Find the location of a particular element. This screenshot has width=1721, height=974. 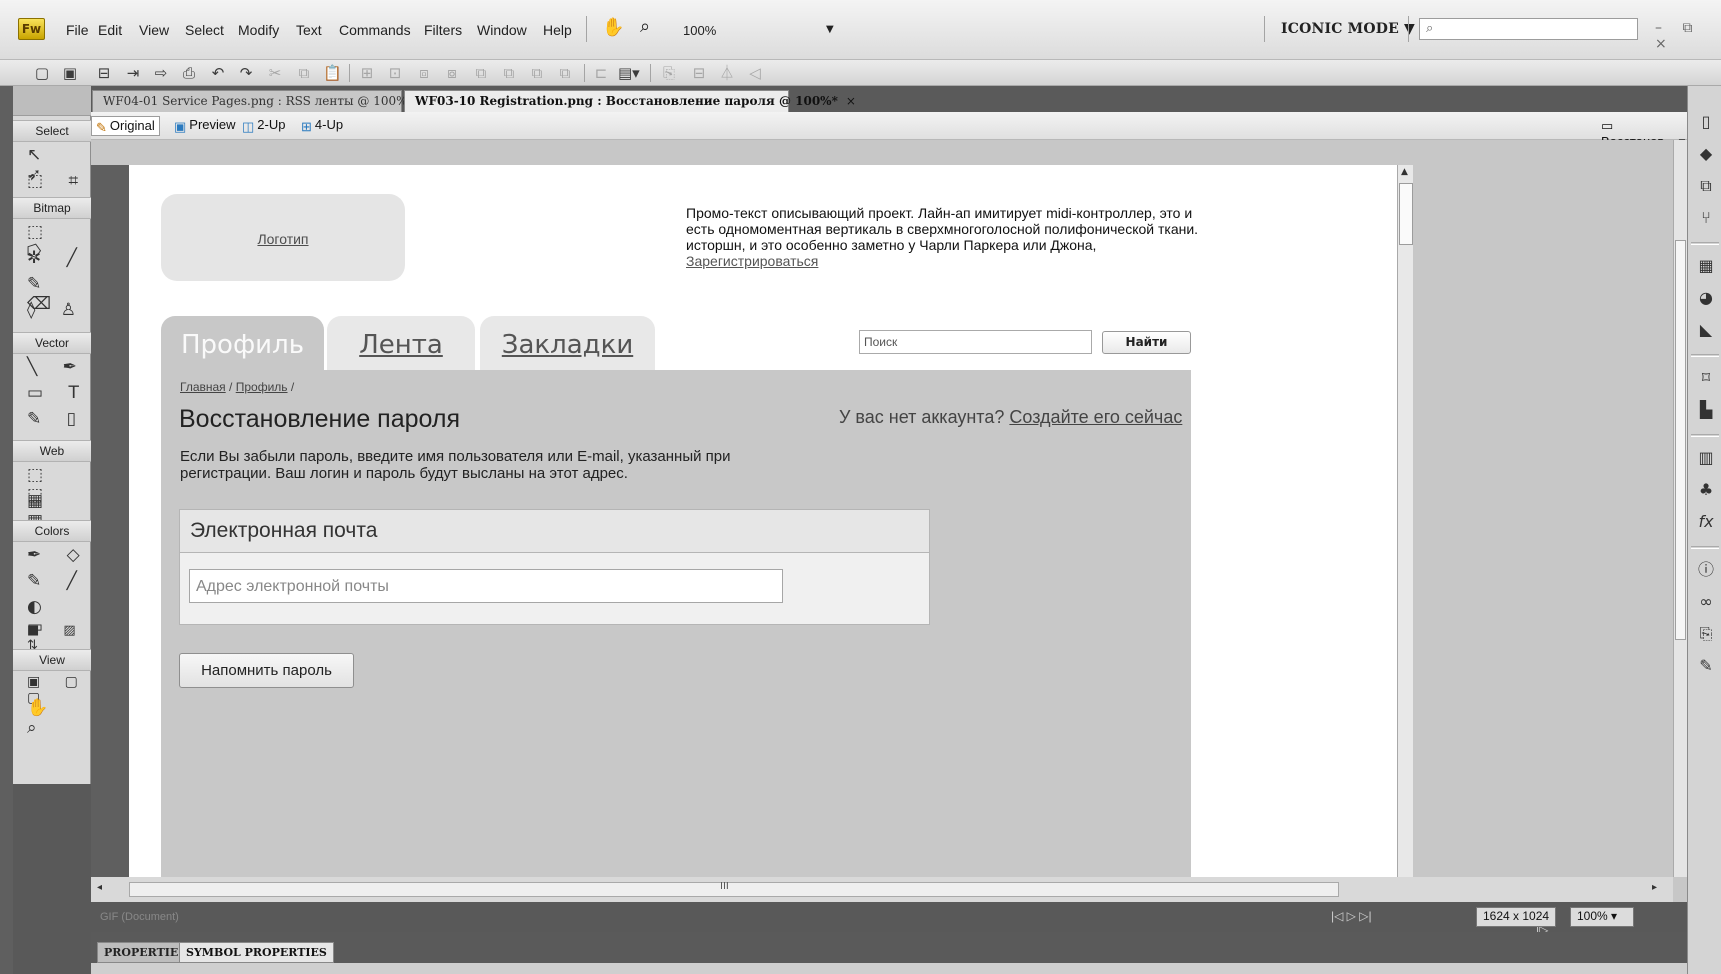

search-button: Найти is located at coordinates (1146, 342).